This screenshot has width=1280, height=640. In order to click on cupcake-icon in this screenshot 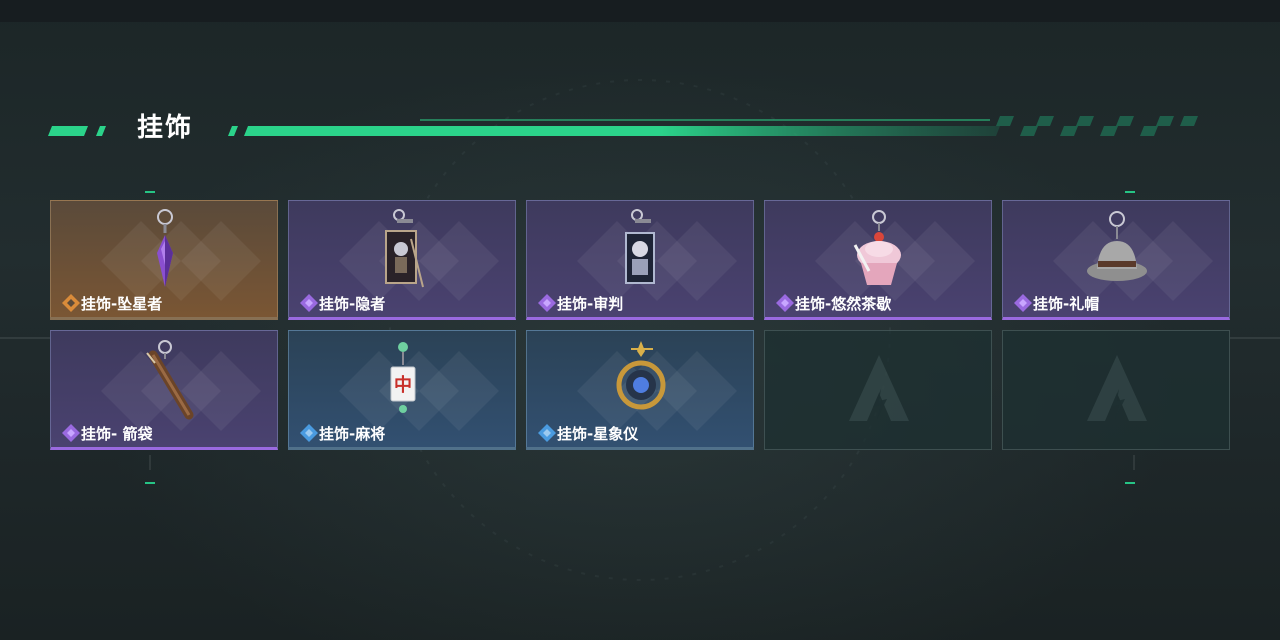, I will do `click(877, 247)`.